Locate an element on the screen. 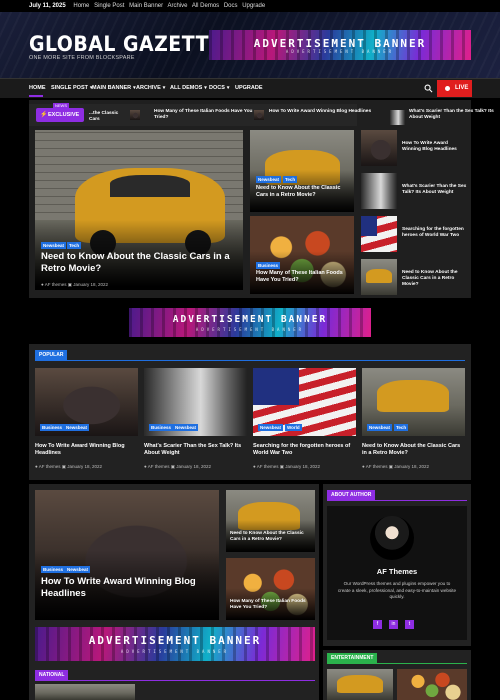 The height and width of the screenshot is (700, 500). mid-story-tag: Tech is located at coordinates (290, 179).